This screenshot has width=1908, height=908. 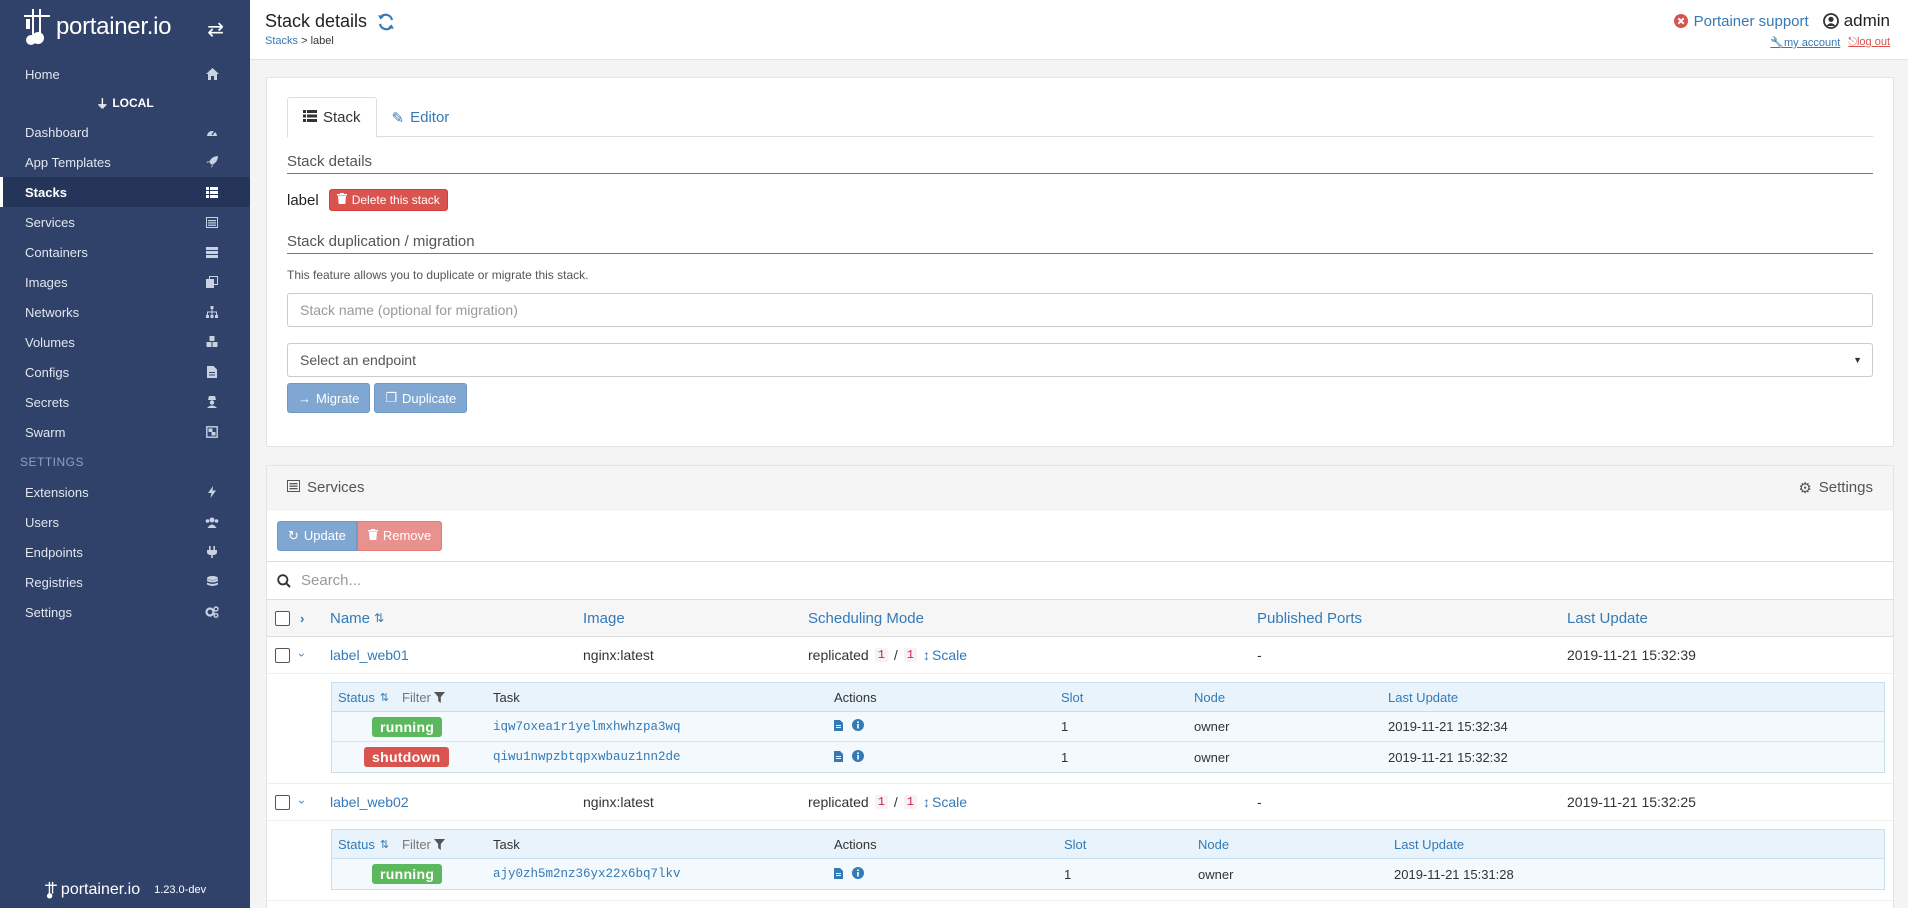 What do you see at coordinates (910, 802) in the screenshot?
I see `desired-replicas: 1` at bounding box center [910, 802].